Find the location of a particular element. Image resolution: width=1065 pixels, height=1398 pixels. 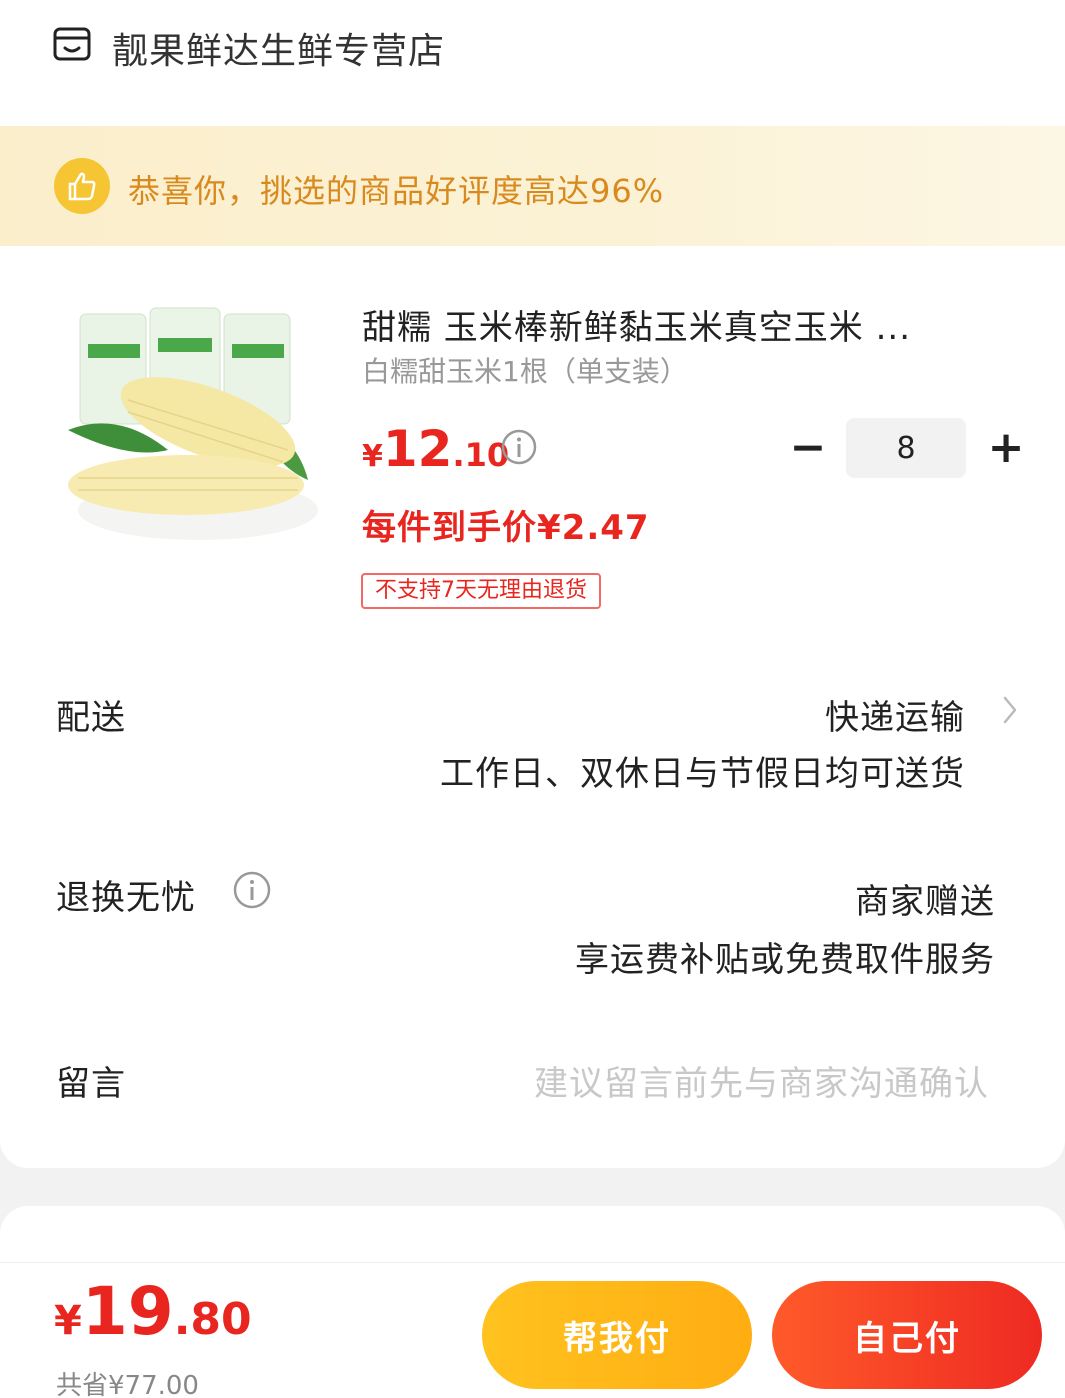

thumbs-up-icon is located at coordinates (82, 186).